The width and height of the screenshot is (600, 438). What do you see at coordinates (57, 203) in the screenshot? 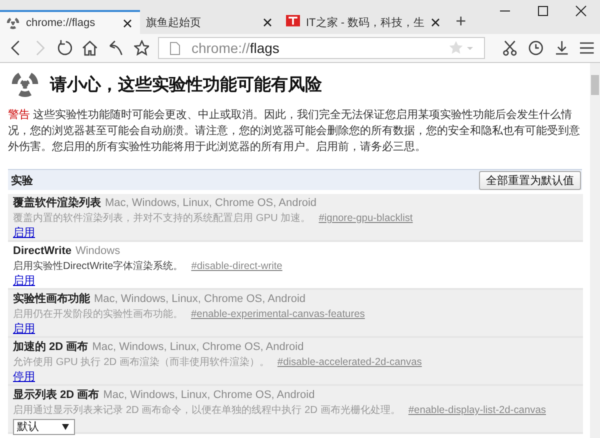
I see `experiment-name: 覆盖软件渲染列表` at bounding box center [57, 203].